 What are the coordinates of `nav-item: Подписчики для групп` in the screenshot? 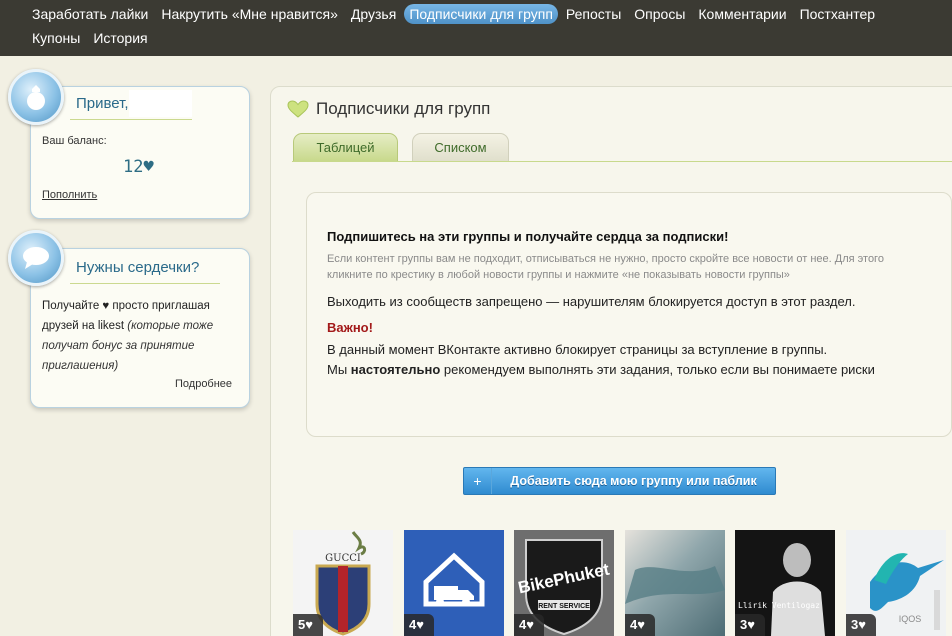 It's located at (481, 14).